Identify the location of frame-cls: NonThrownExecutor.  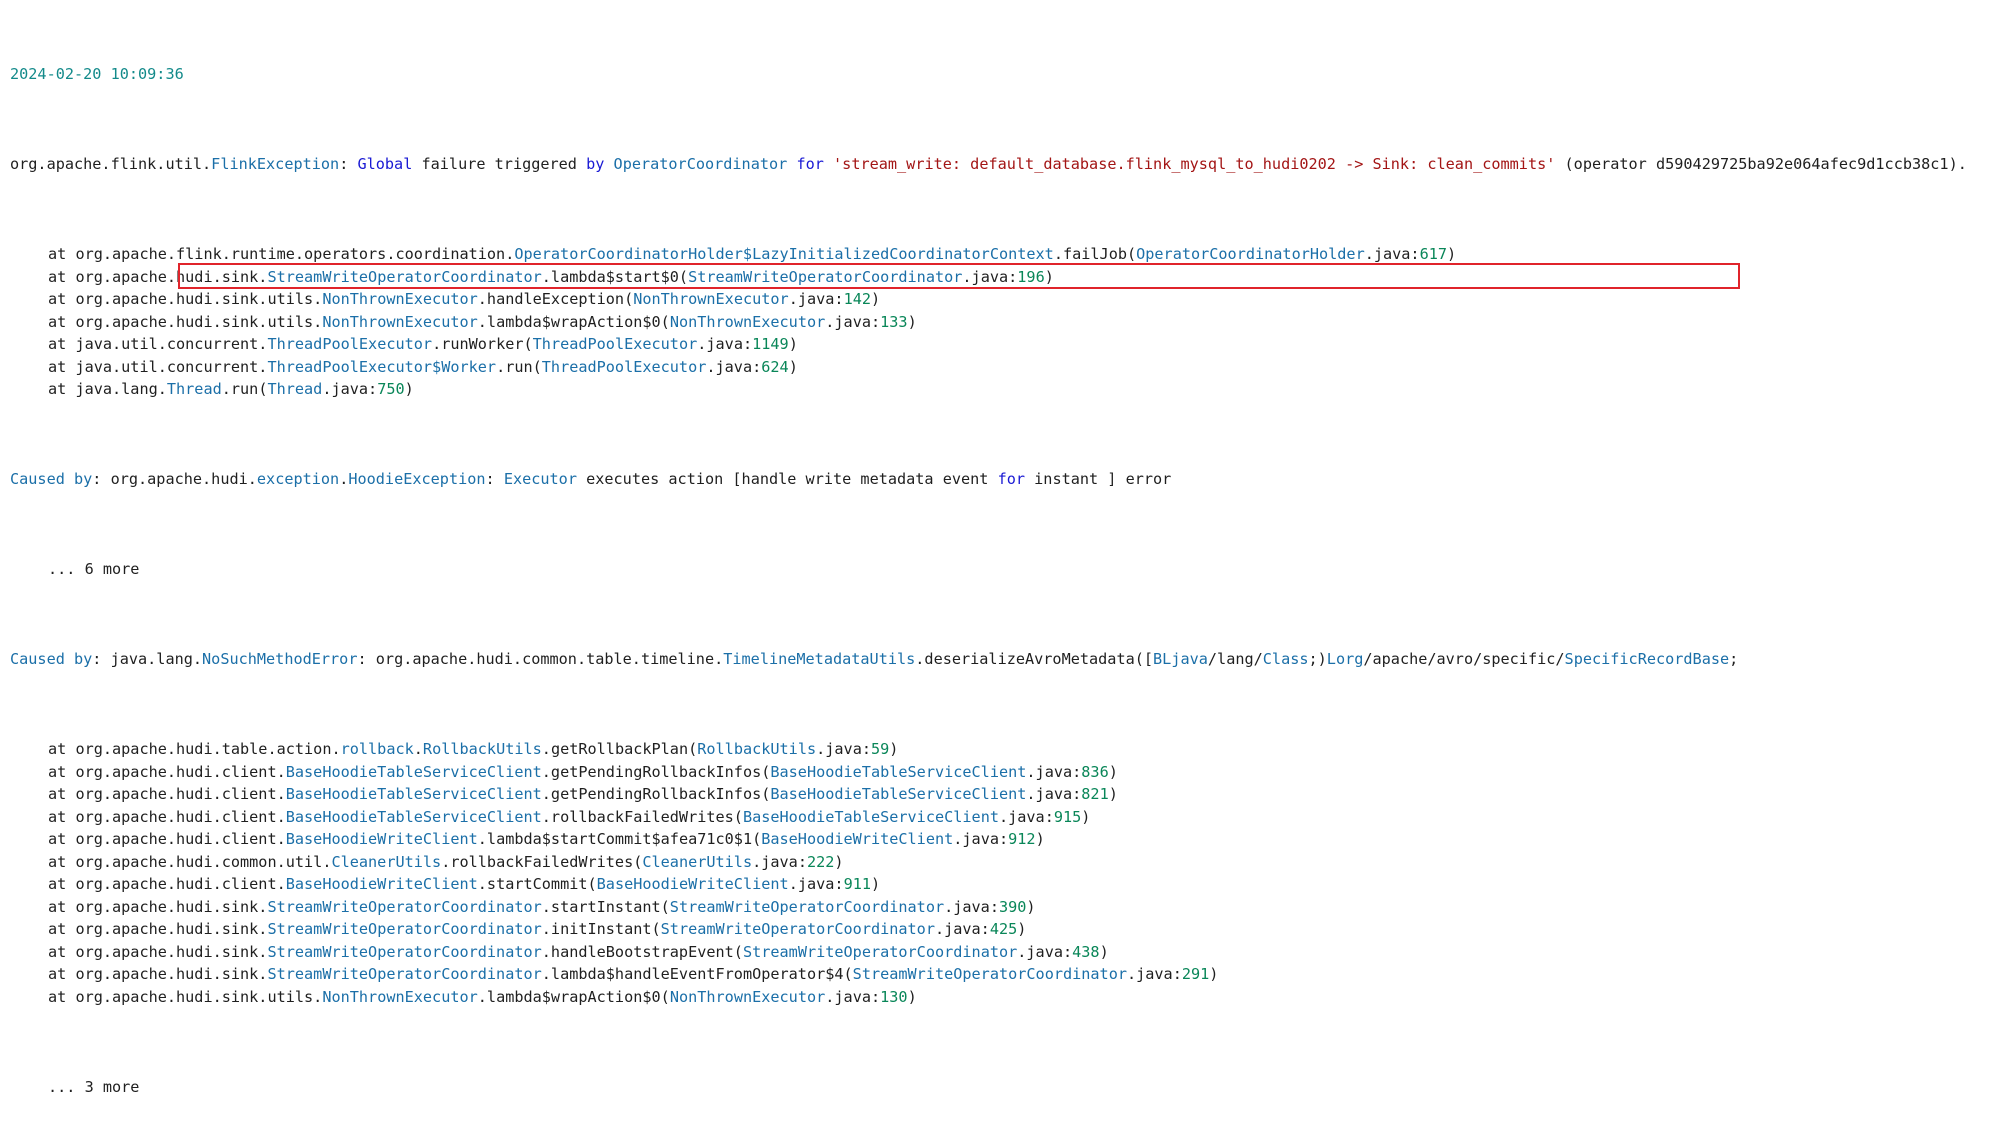
(400, 321).